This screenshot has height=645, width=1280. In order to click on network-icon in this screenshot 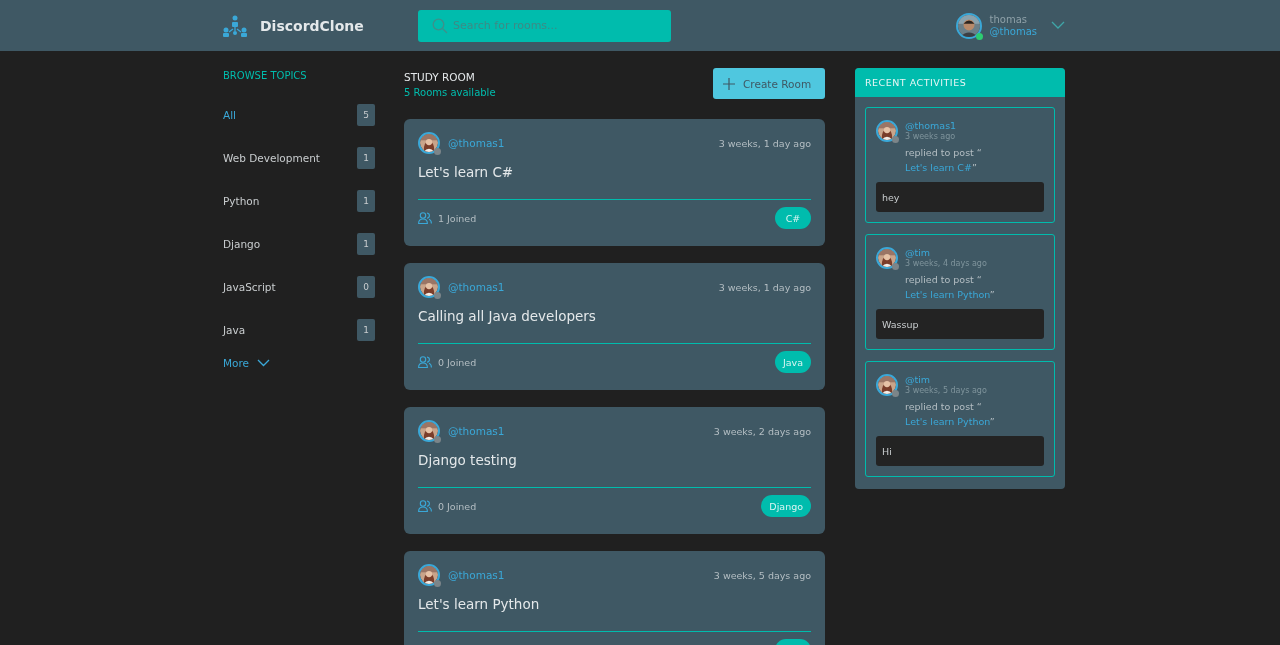, I will do `click(235, 25)`.